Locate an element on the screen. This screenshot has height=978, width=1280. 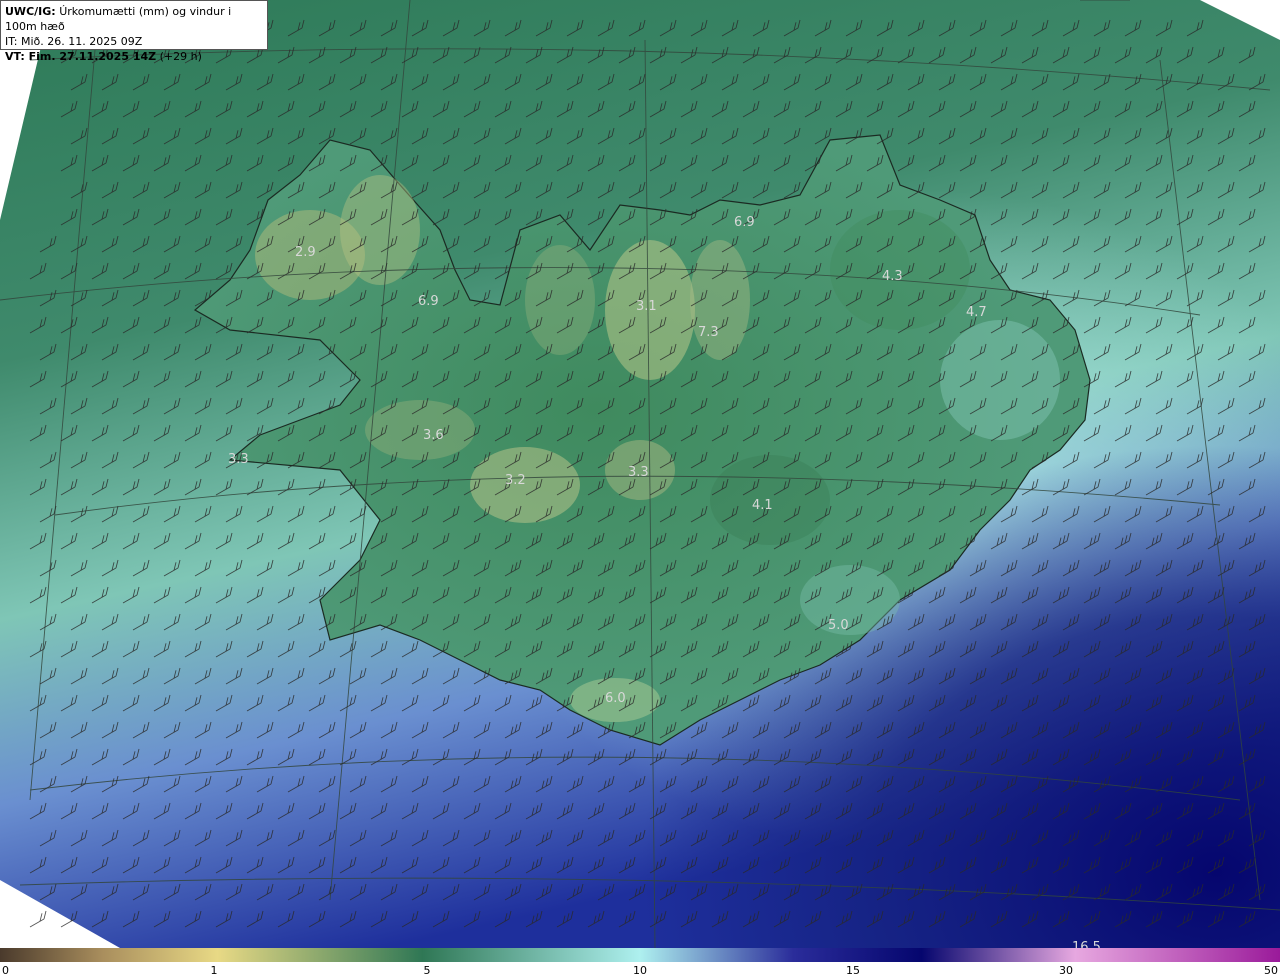
label-langjokull: 3.3 is located at coordinates (638, 472).